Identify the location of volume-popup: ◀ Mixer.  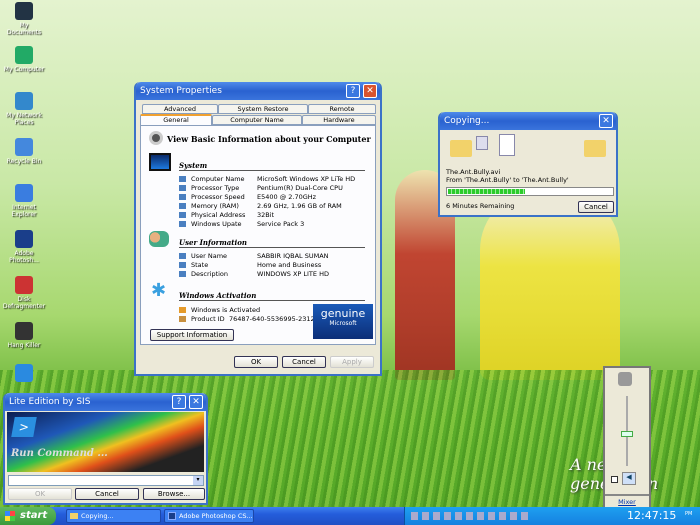
(627, 438).